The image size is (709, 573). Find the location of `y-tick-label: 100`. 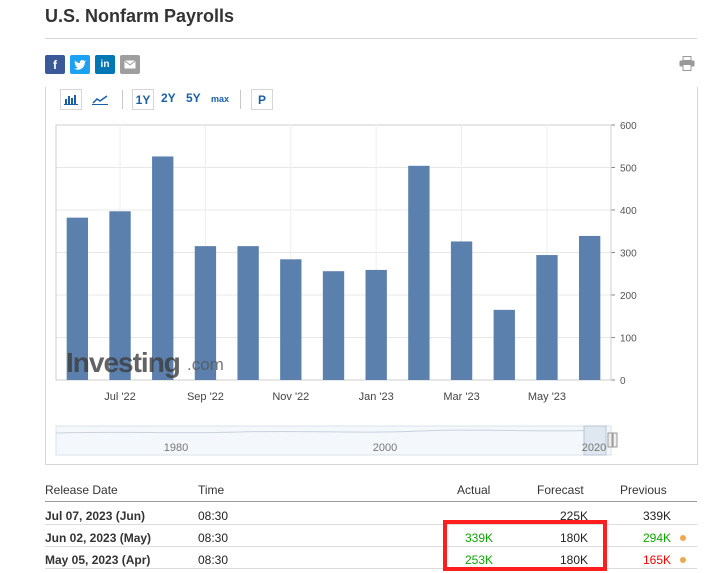

y-tick-label: 100 is located at coordinates (628, 339).